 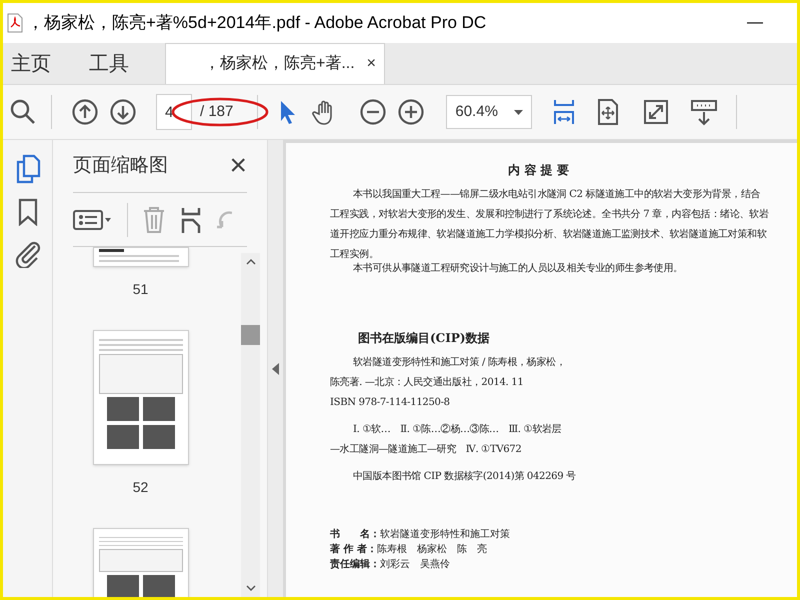 What do you see at coordinates (390, 565) in the screenshot?
I see `book-info-line: 责任编辑：刘彩云 吴燕伶` at bounding box center [390, 565].